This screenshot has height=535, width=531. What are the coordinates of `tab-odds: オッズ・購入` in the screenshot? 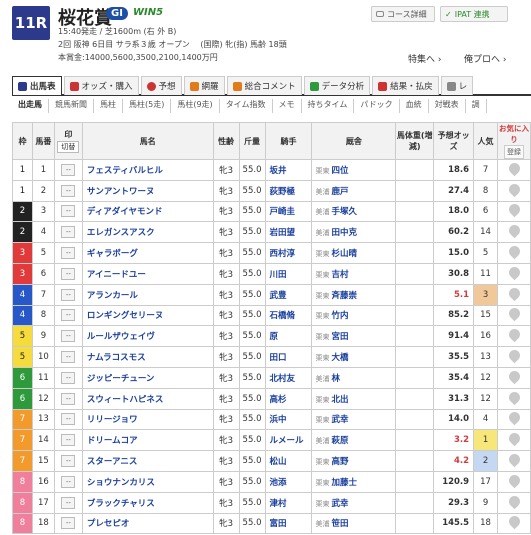 It's located at (101, 85).